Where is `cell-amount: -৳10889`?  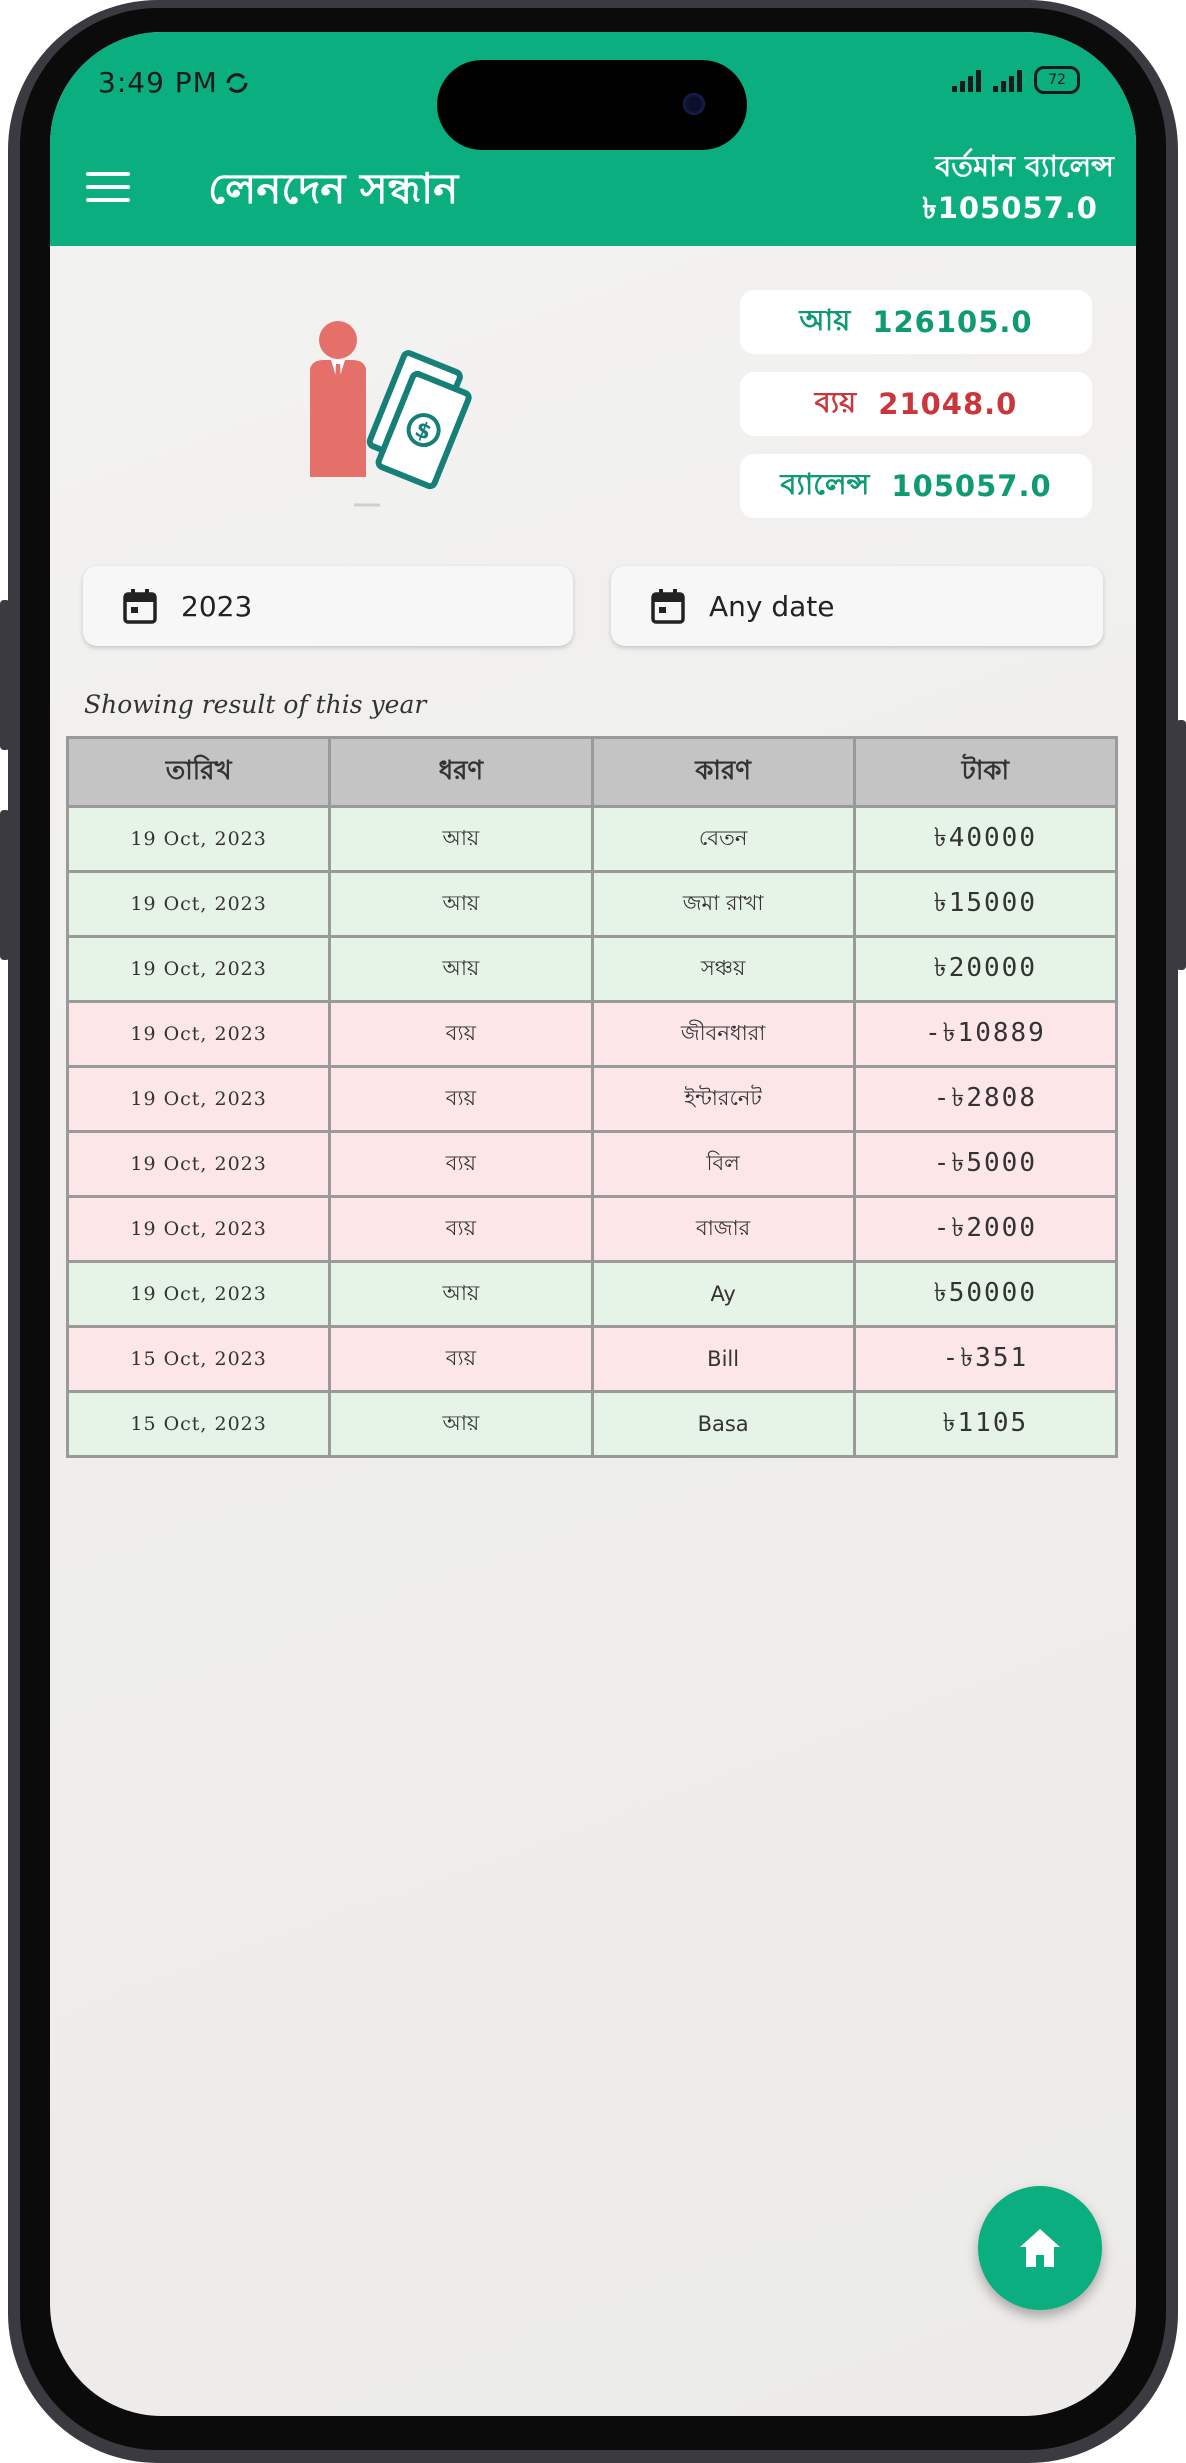 cell-amount: -৳10889 is located at coordinates (985, 1034).